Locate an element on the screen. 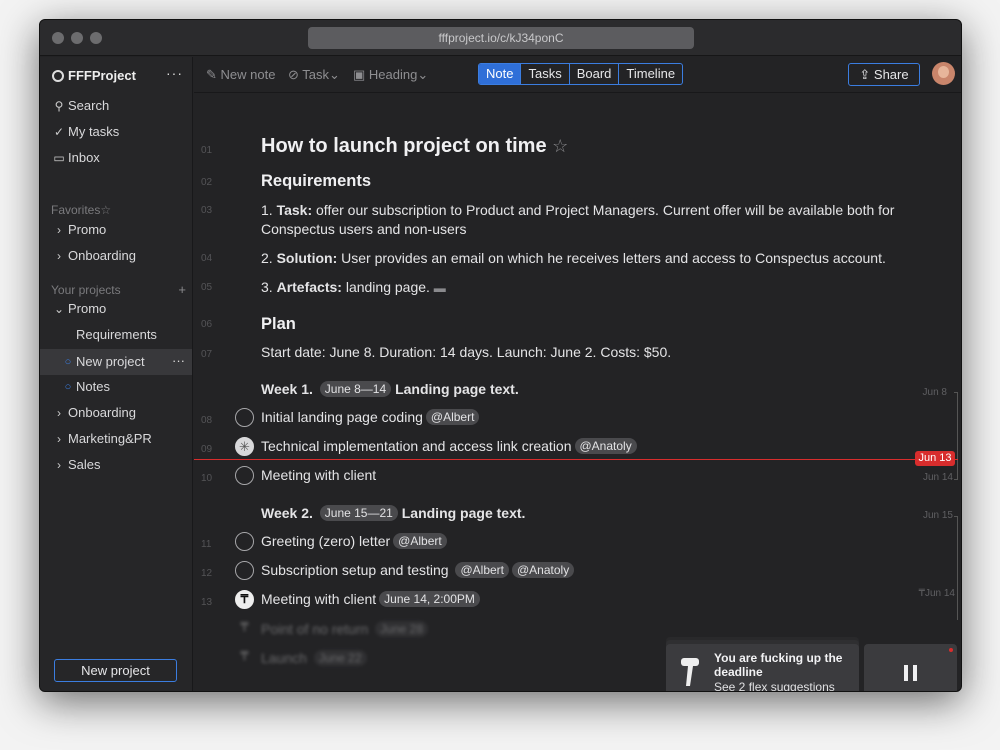 The image size is (1000, 750). date-range-tag: June 15—21 is located at coordinates (358, 513).